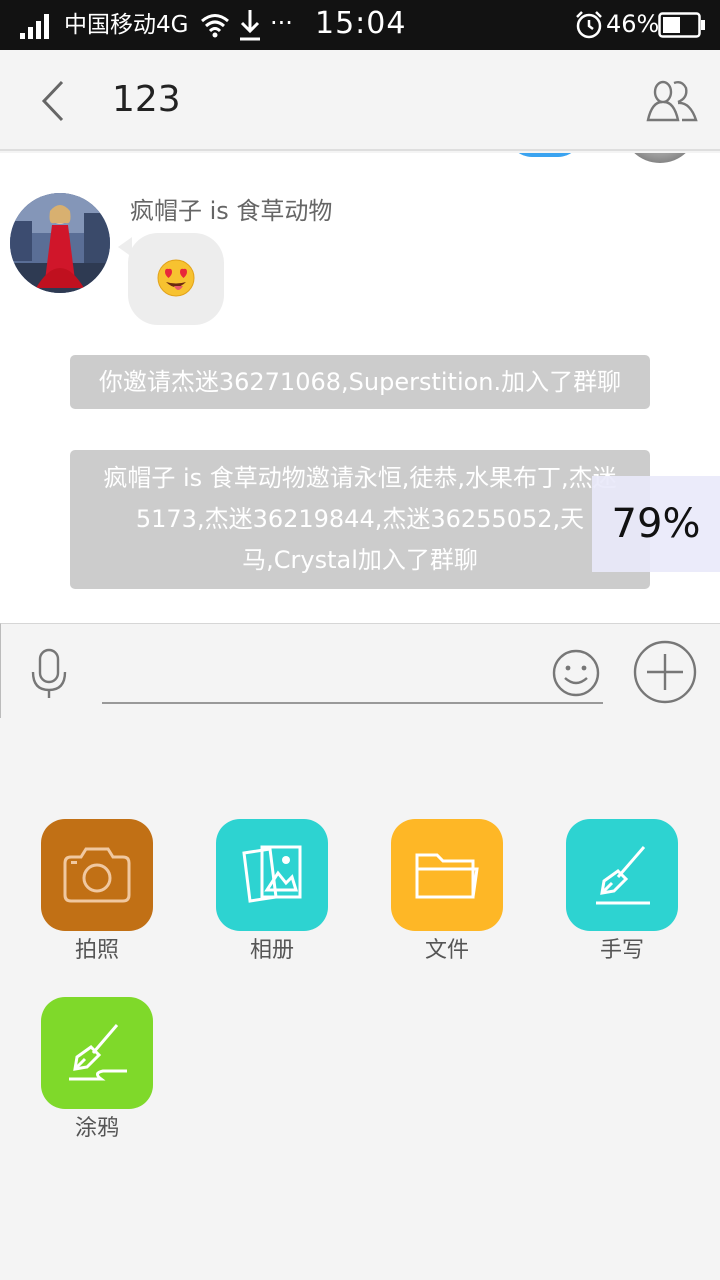 This screenshot has height=1280, width=720. I want to click on album-icon, so click(272, 874).